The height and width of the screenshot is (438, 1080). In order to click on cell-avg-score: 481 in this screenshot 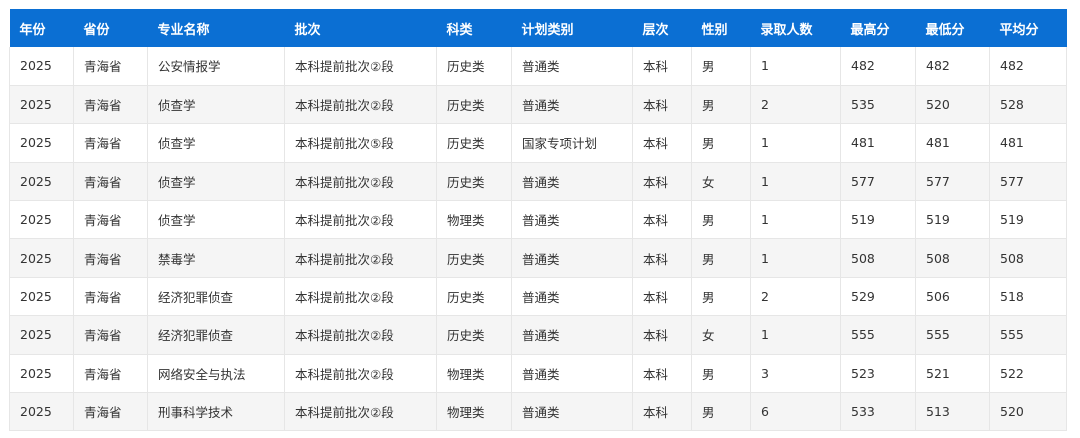, I will do `click(1028, 143)`.